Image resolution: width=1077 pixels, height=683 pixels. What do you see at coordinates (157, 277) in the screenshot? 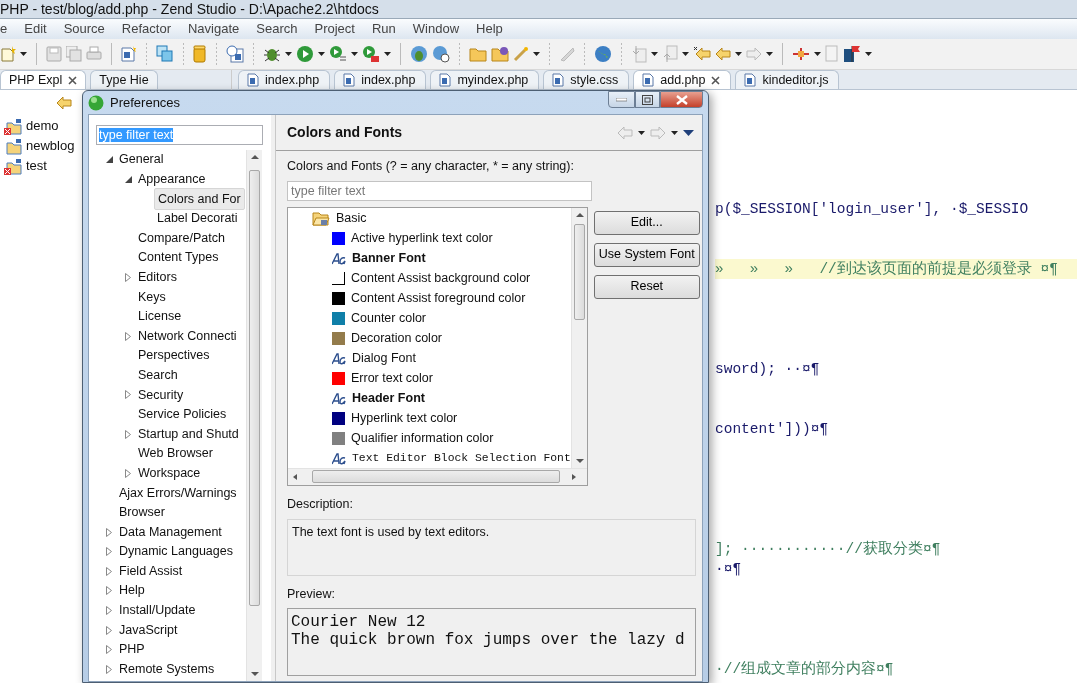
I see `tree-item: Editors` at bounding box center [157, 277].